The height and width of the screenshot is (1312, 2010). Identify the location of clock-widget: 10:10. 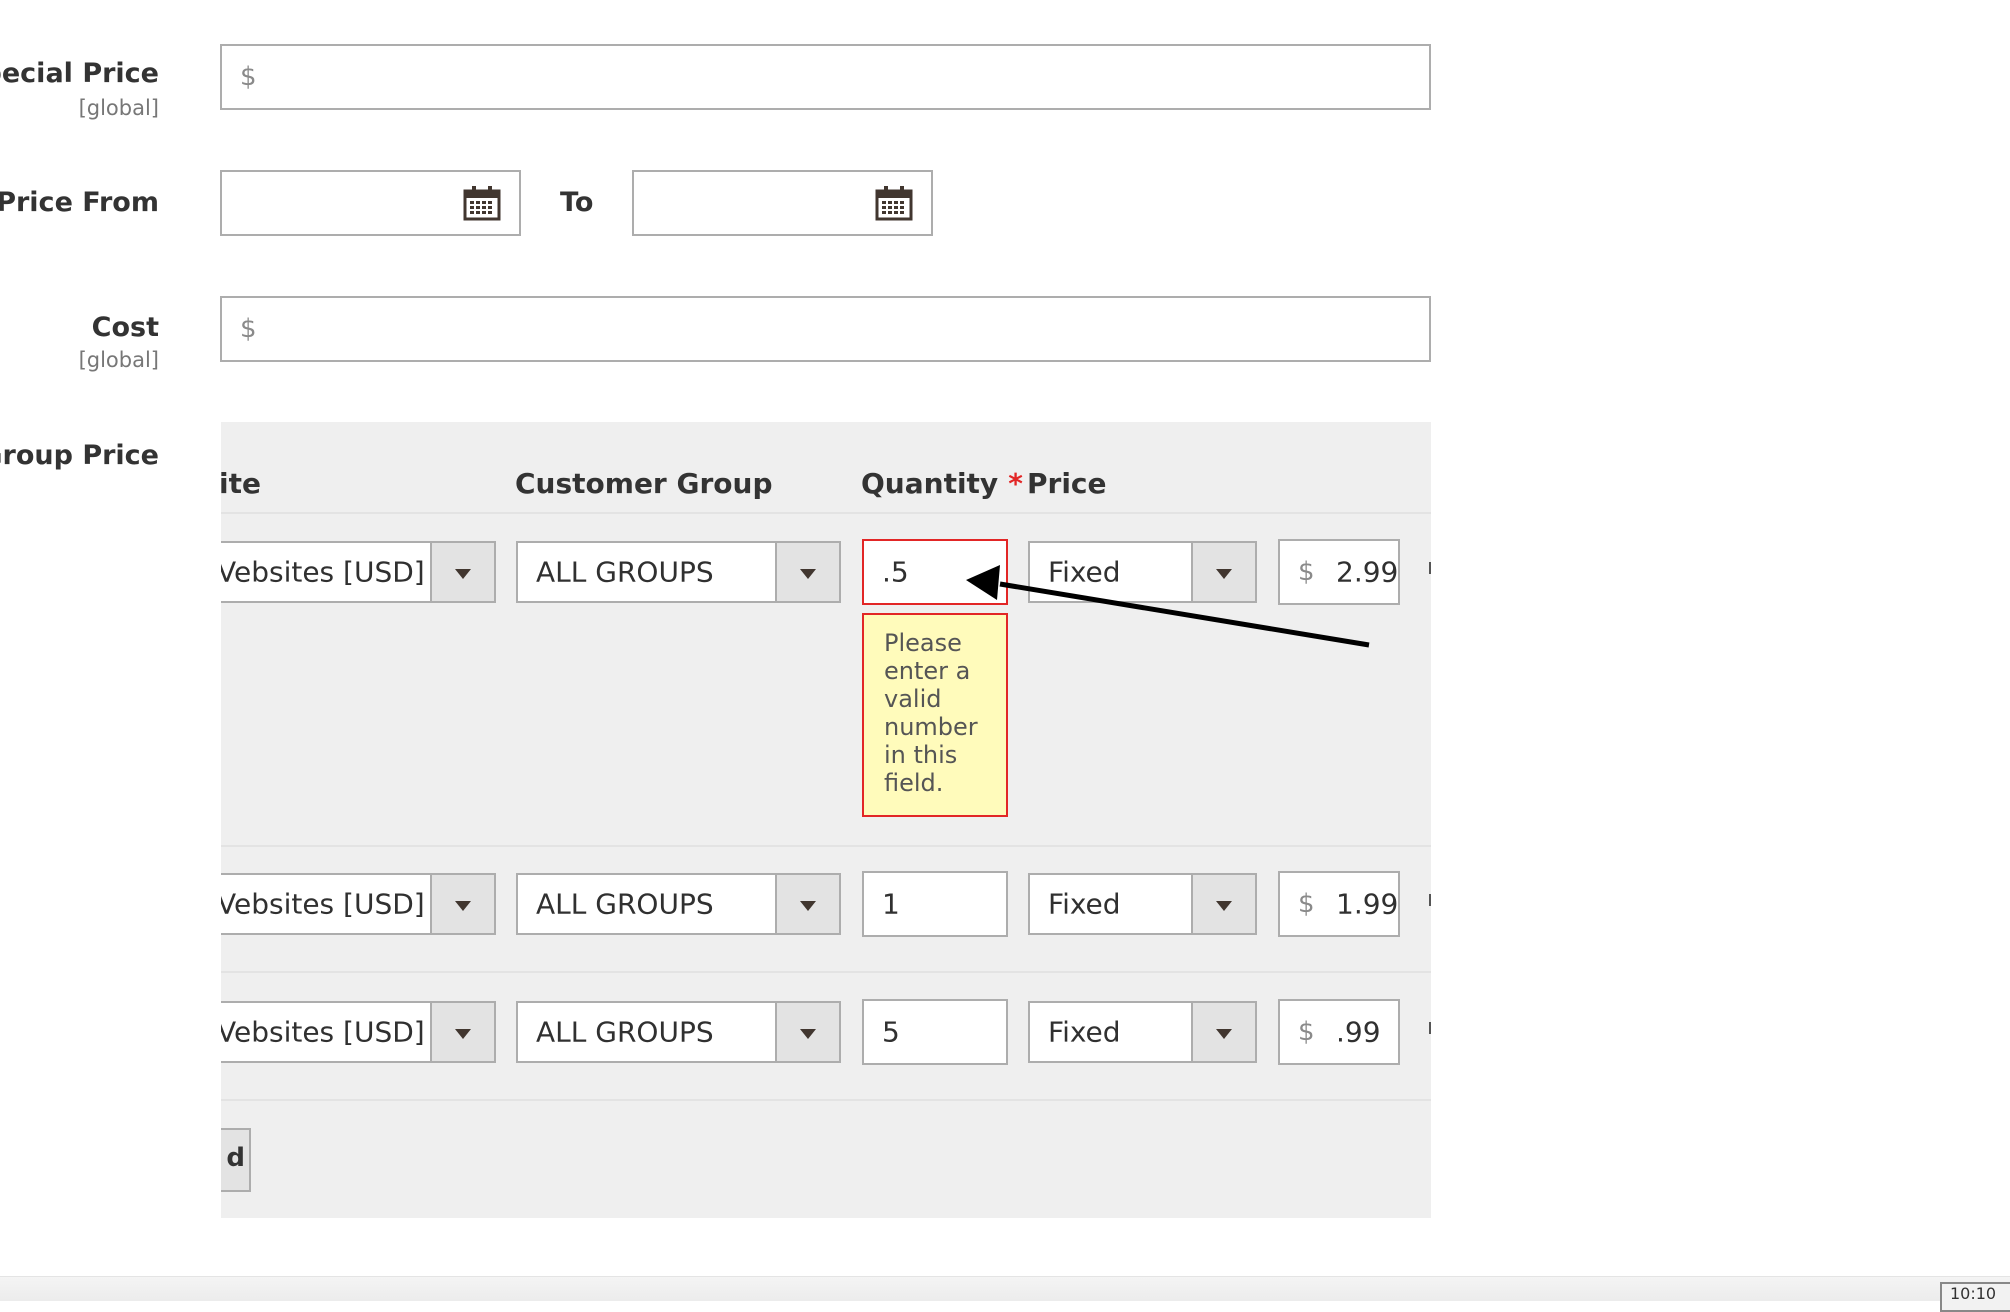
(1975, 1297).